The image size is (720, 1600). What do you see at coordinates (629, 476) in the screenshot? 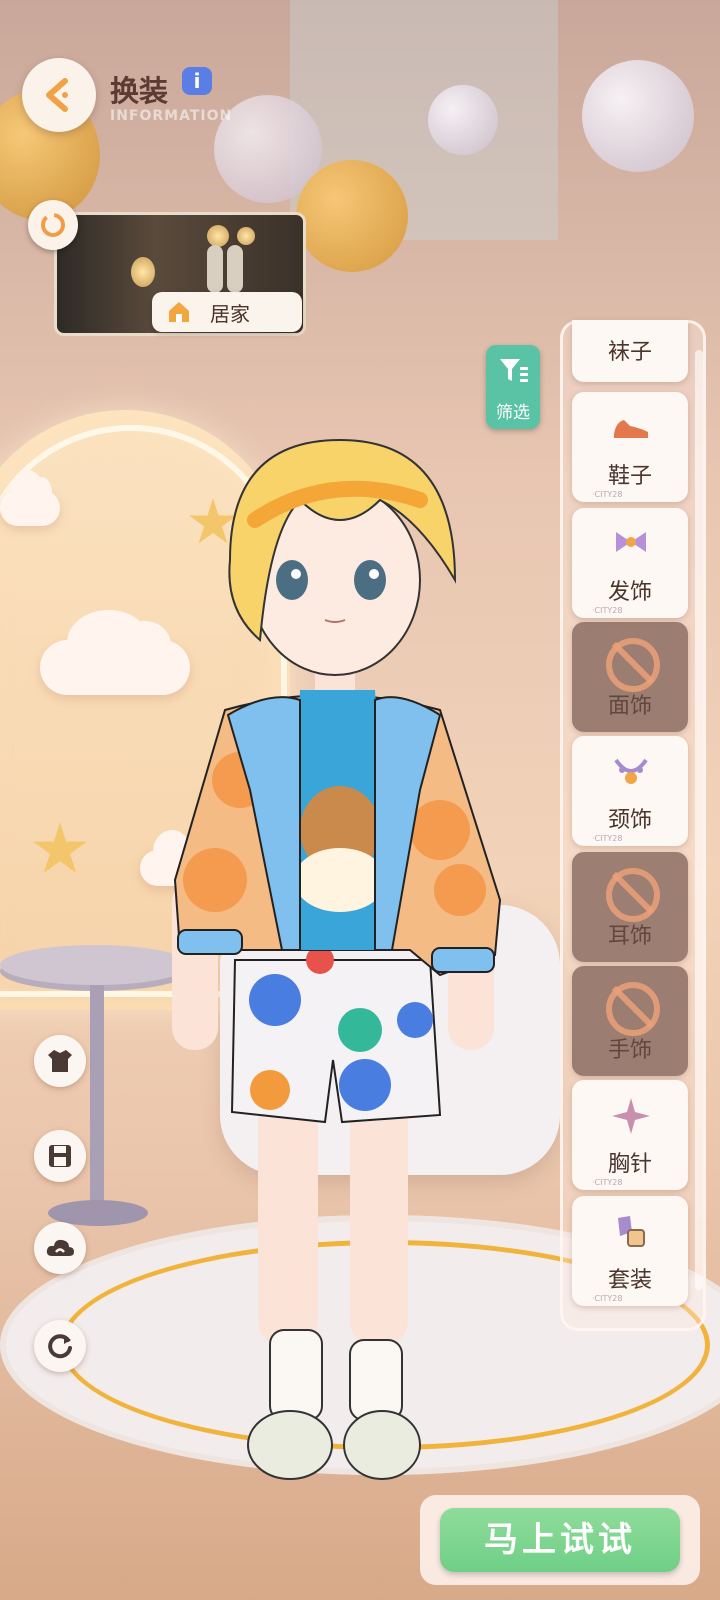
I see `category-label: 鞋子` at bounding box center [629, 476].